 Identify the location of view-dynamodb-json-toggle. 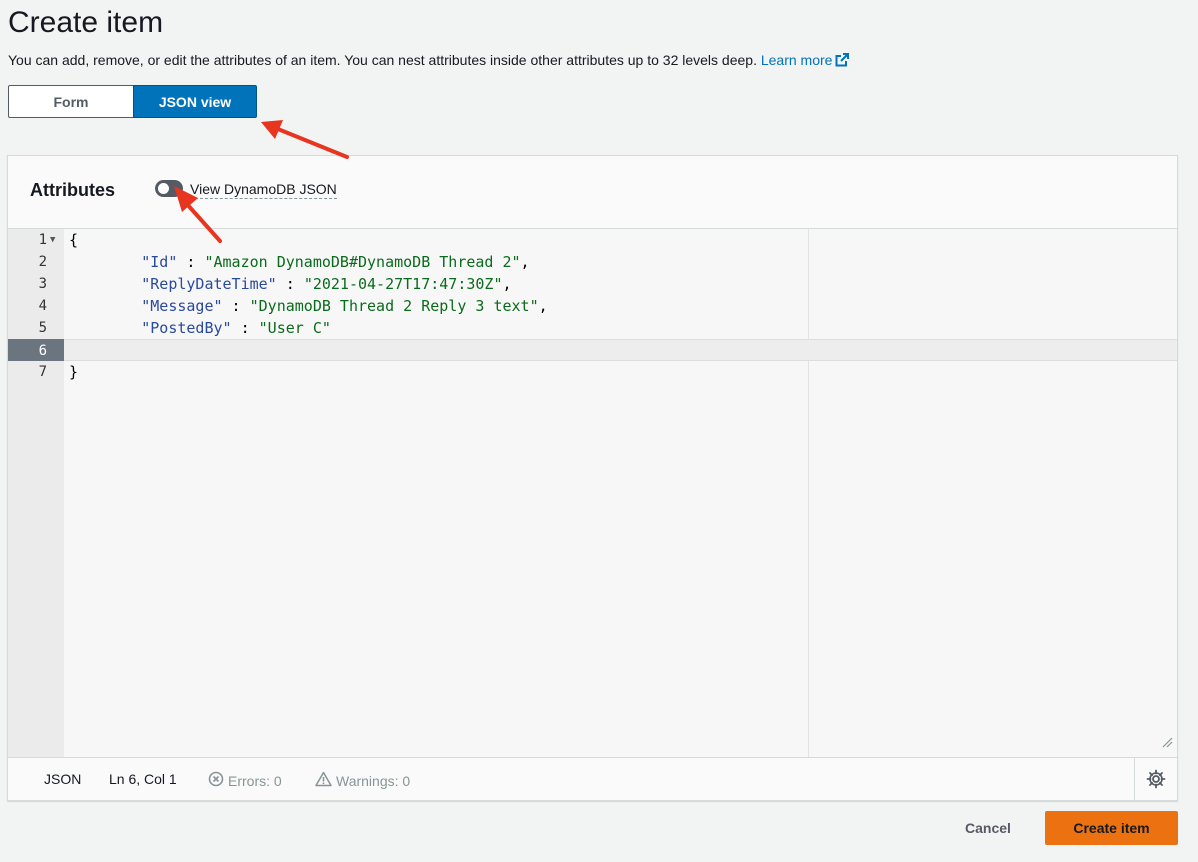
(169, 188).